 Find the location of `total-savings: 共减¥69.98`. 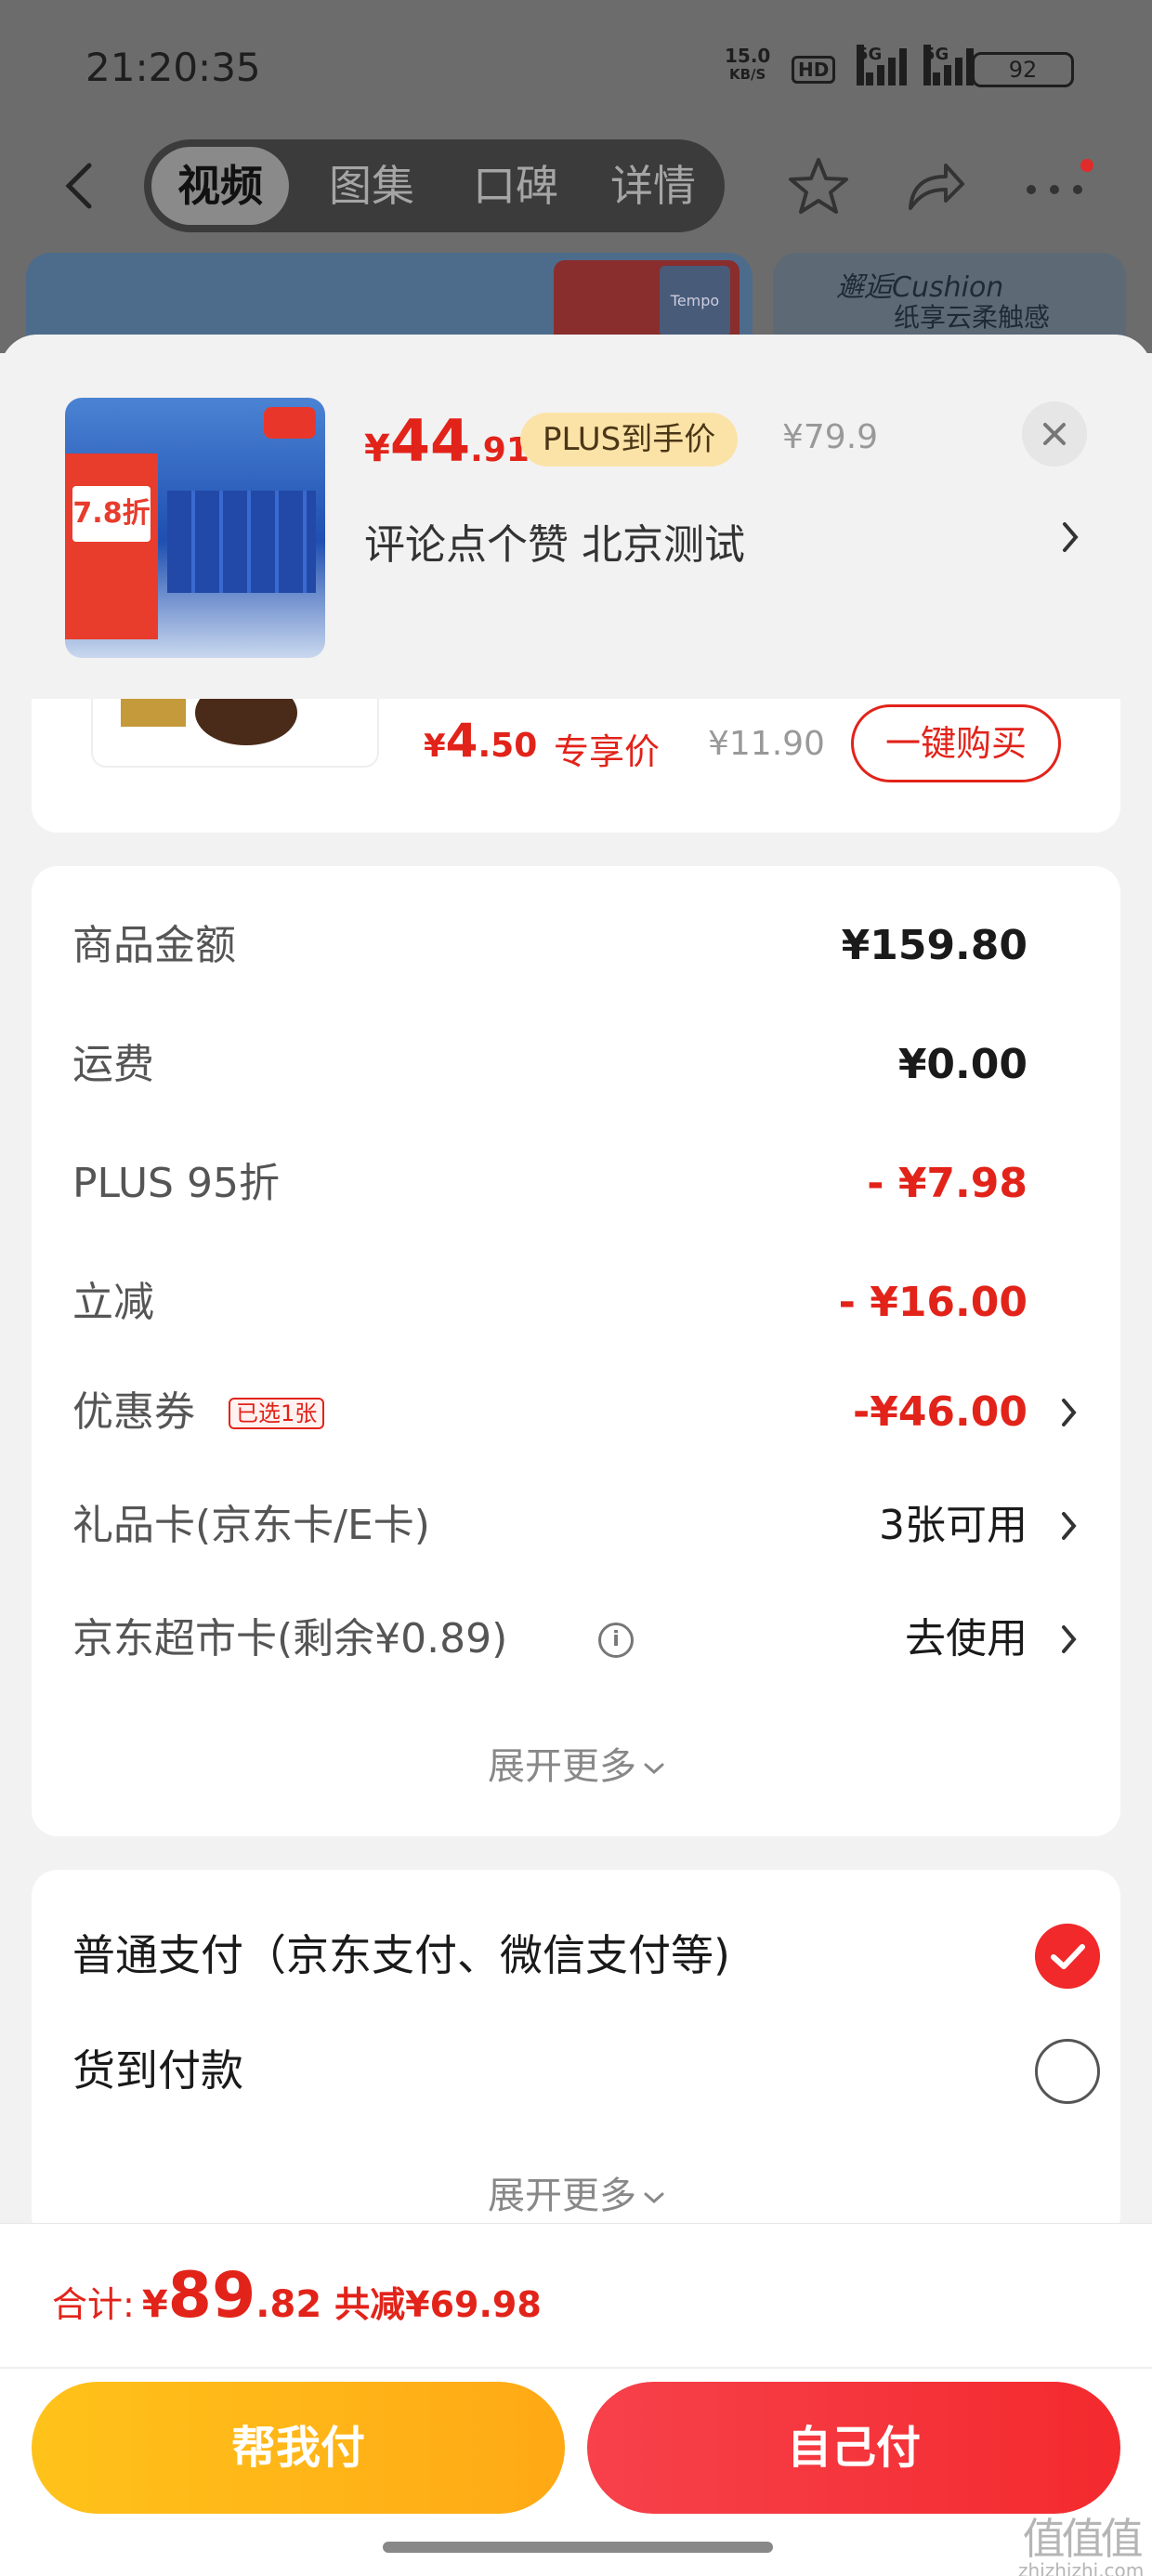

total-savings: 共减¥69.98 is located at coordinates (438, 2304).